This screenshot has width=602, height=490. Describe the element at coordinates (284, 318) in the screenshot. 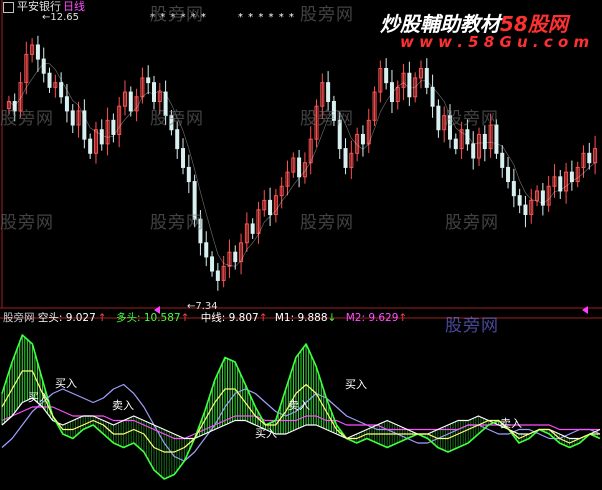

I see `m1-label: M1:` at that location.